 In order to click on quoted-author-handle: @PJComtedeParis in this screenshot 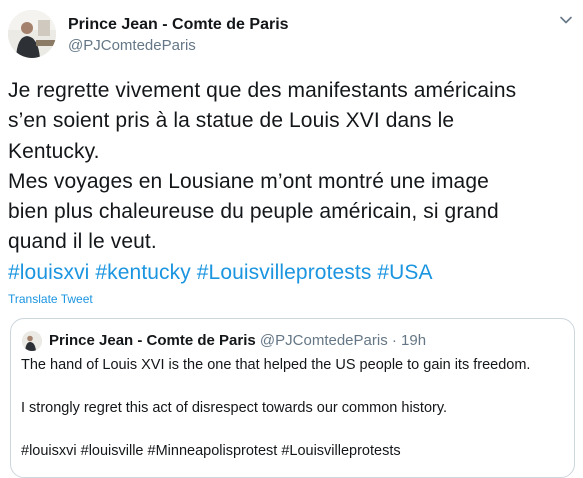, I will do `click(324, 340)`.